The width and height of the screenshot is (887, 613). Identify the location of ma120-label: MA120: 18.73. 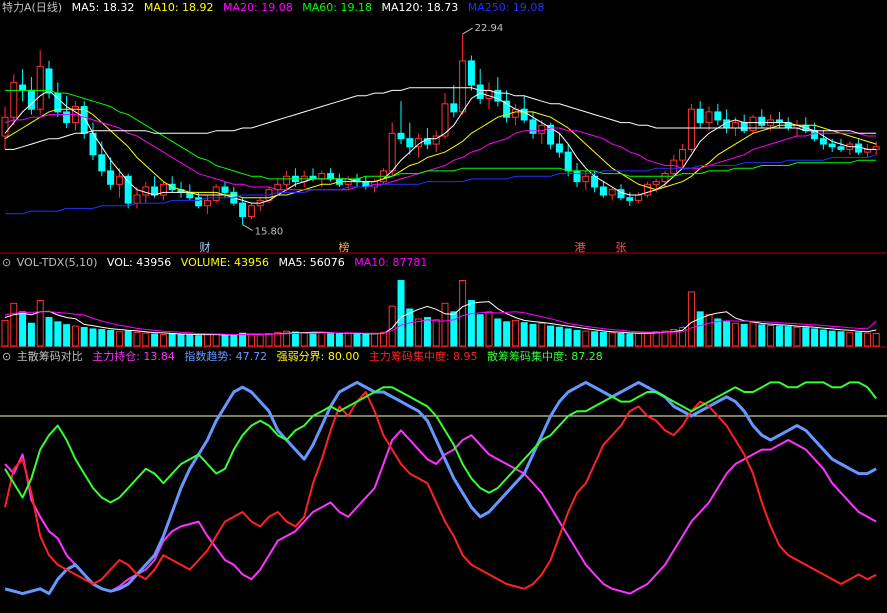
(420, 7).